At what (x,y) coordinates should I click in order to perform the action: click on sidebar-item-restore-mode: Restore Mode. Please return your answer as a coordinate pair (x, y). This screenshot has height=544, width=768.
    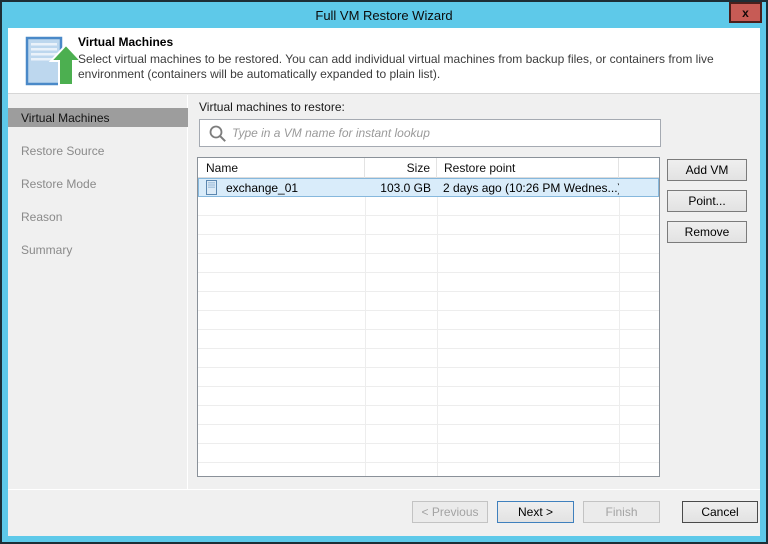
    Looking at the image, I should click on (98, 183).